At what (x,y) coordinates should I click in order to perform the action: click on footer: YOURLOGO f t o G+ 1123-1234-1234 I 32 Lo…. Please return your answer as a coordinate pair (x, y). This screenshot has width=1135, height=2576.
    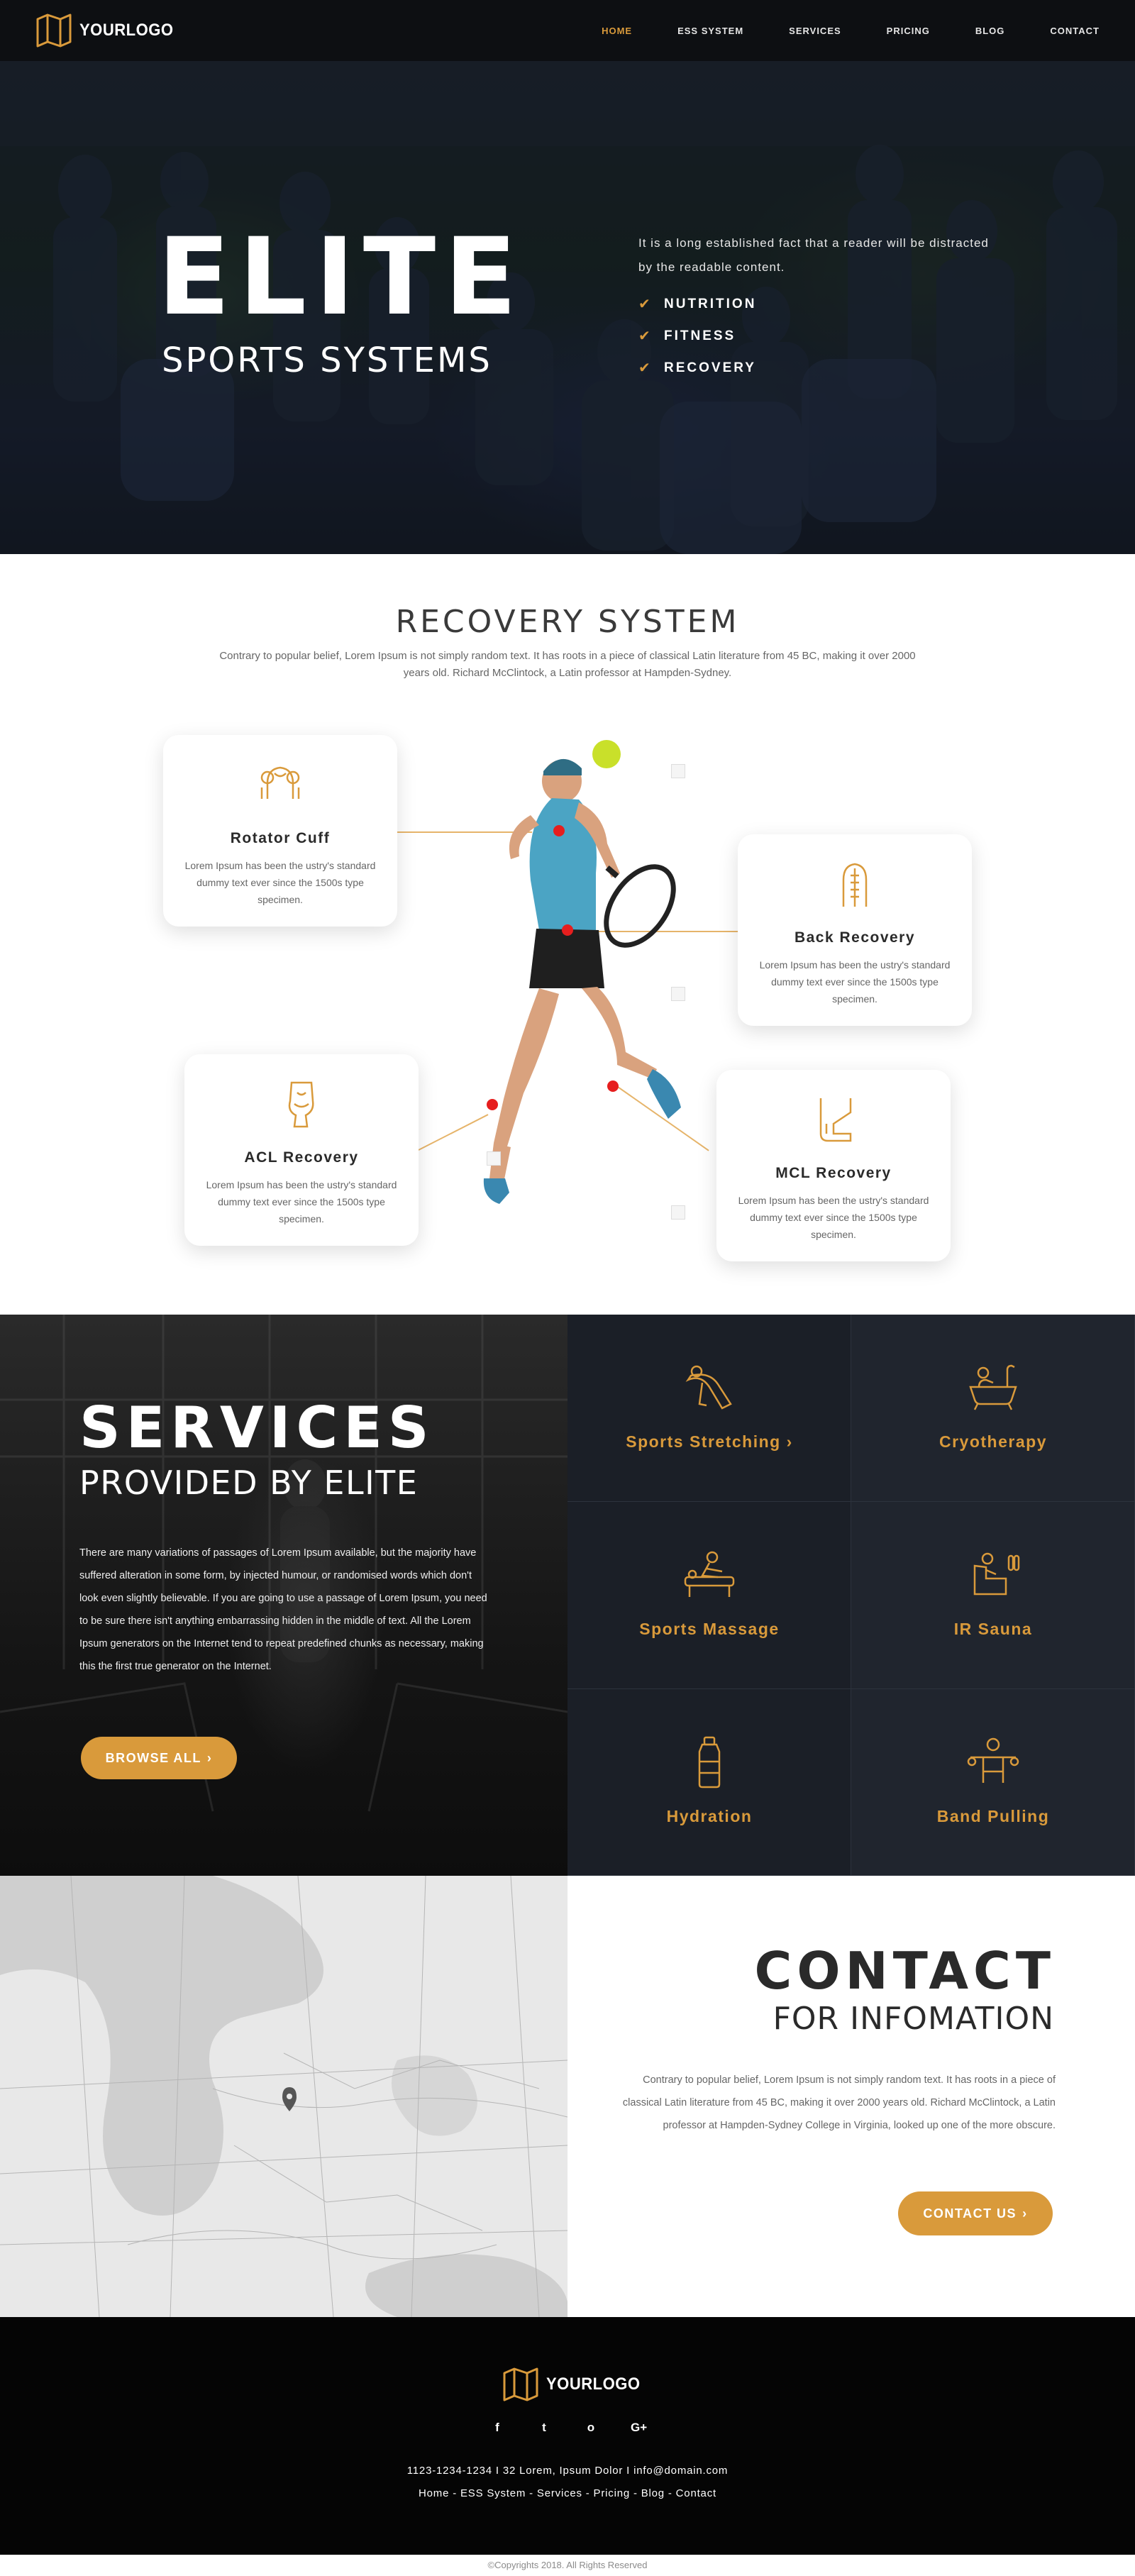
    Looking at the image, I should click on (567, 2436).